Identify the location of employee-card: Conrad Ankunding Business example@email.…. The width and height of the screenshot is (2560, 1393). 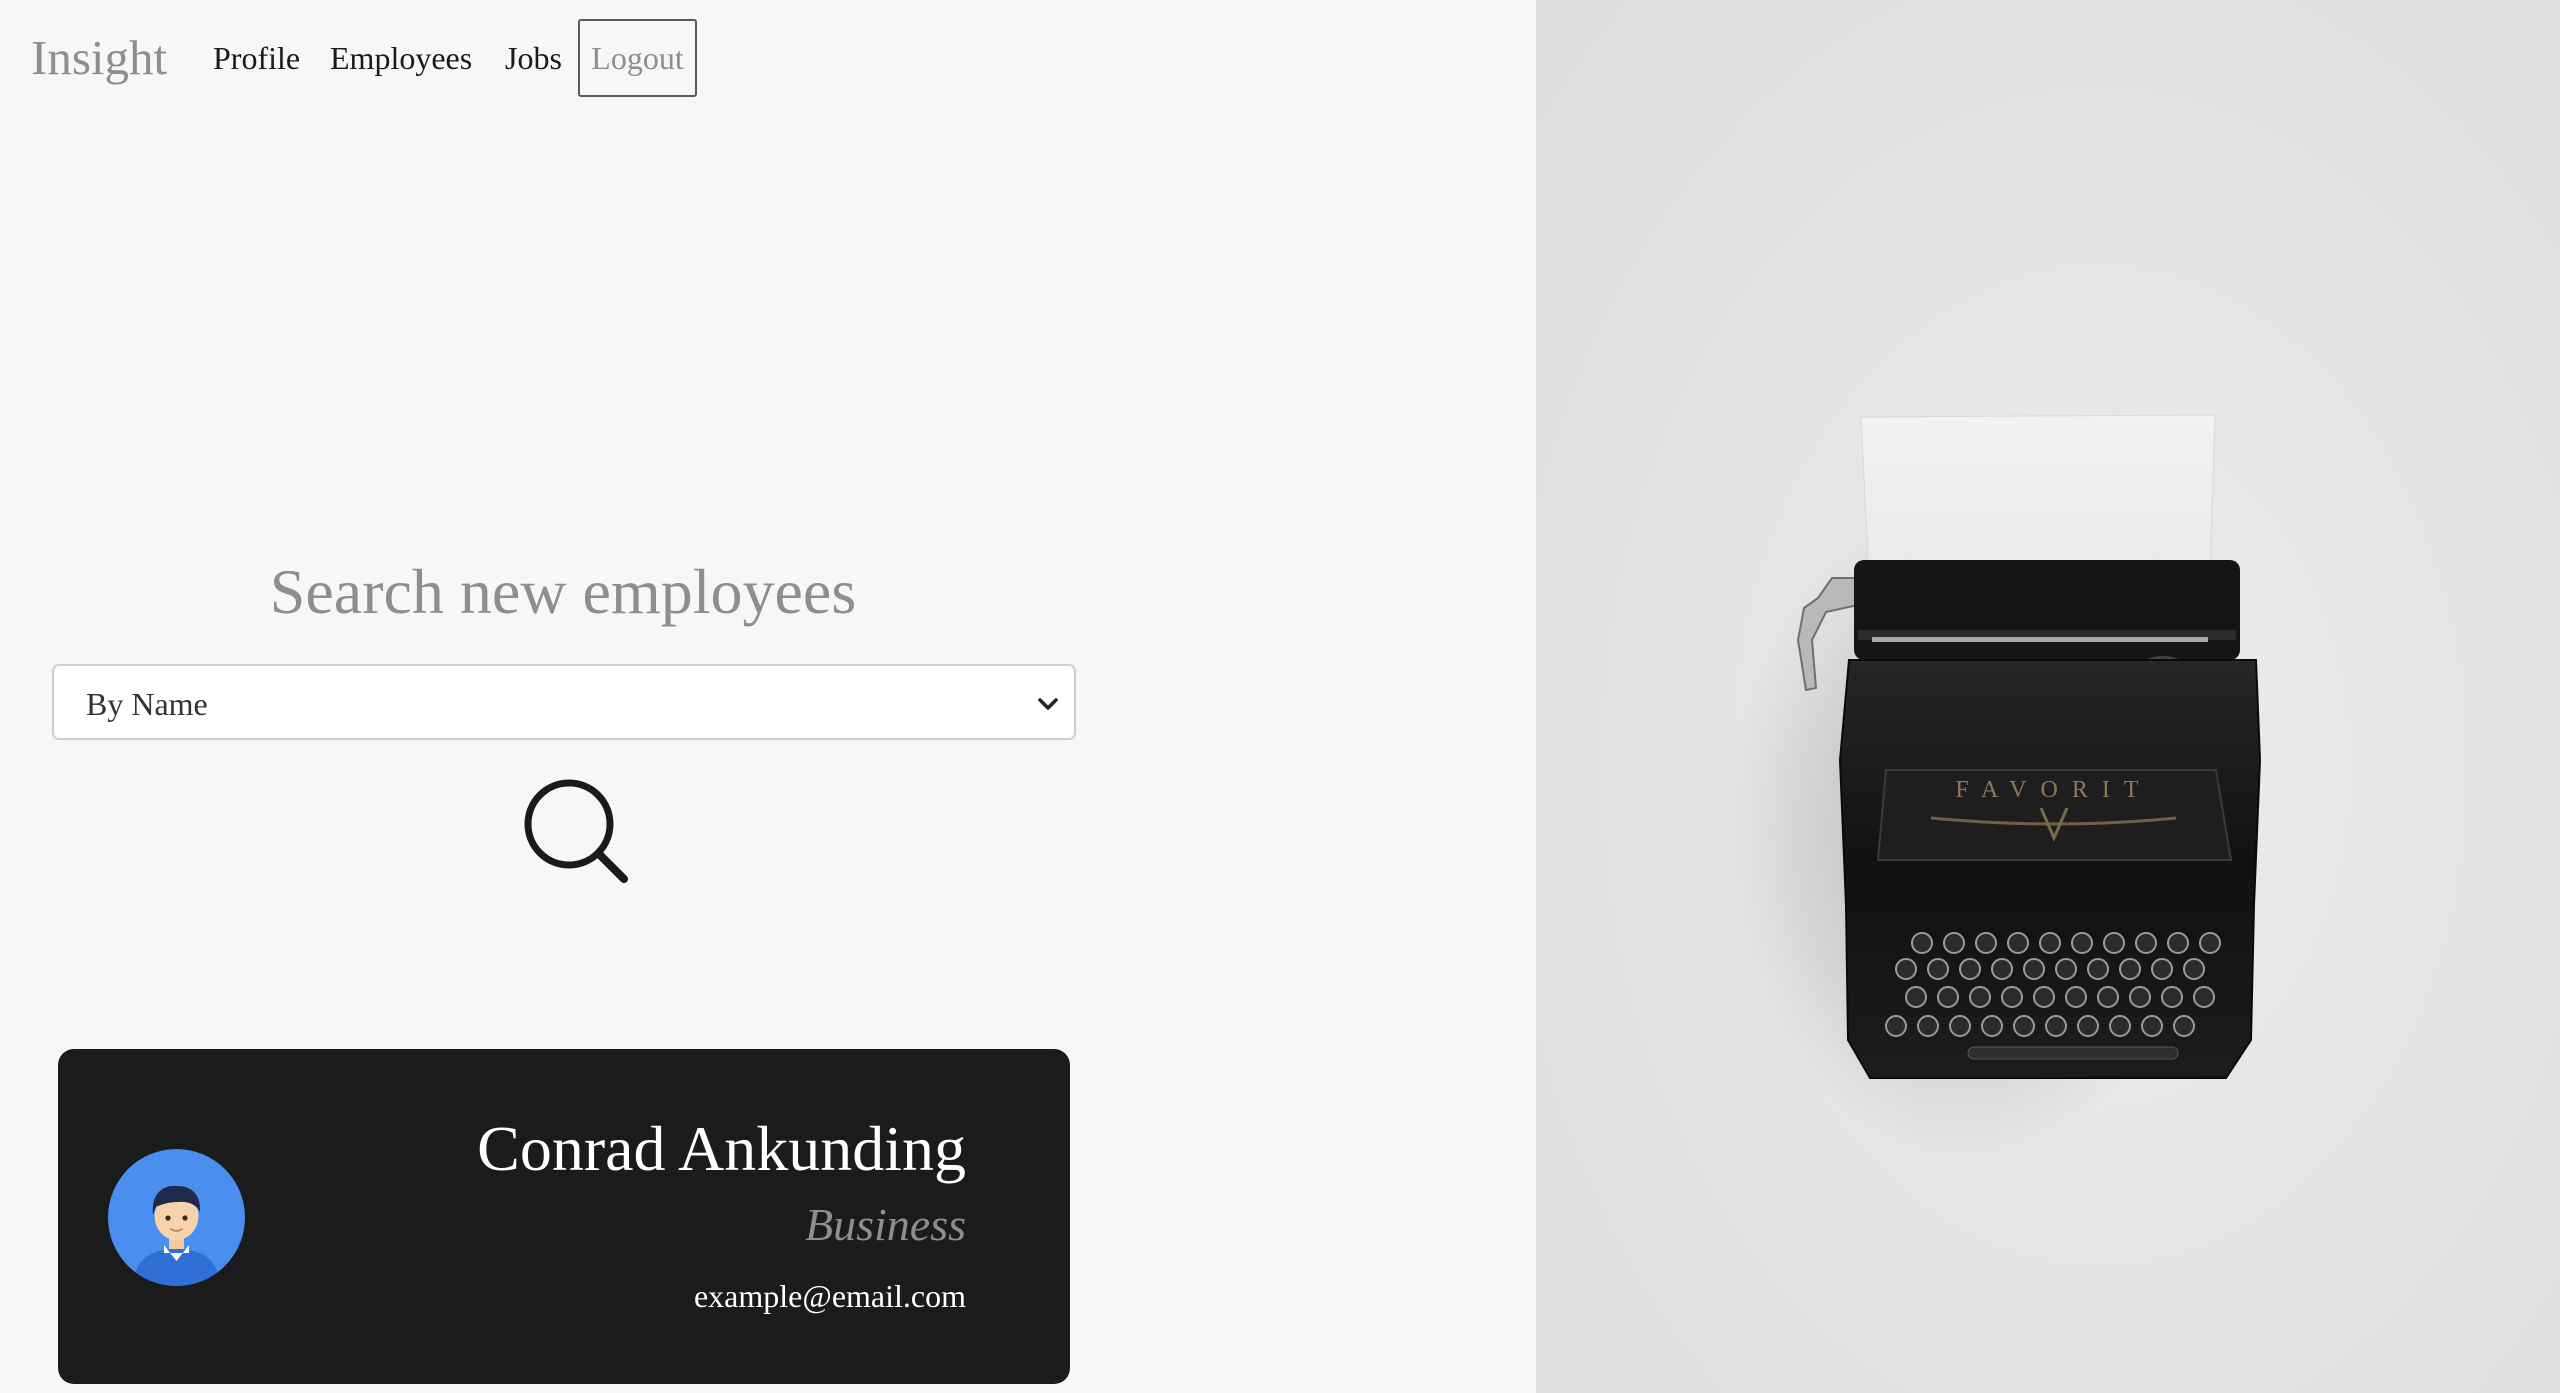
(564, 1216).